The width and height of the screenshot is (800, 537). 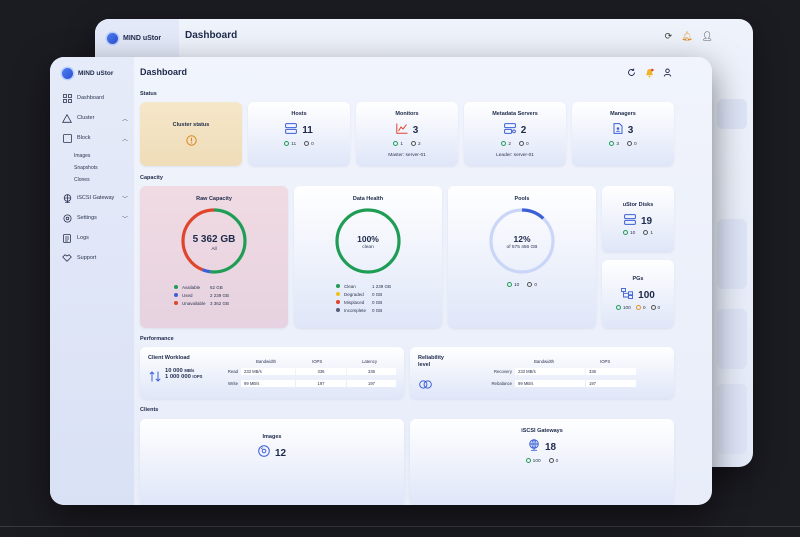 I want to click on card-title: Raw Capacity, so click(x=214, y=199).